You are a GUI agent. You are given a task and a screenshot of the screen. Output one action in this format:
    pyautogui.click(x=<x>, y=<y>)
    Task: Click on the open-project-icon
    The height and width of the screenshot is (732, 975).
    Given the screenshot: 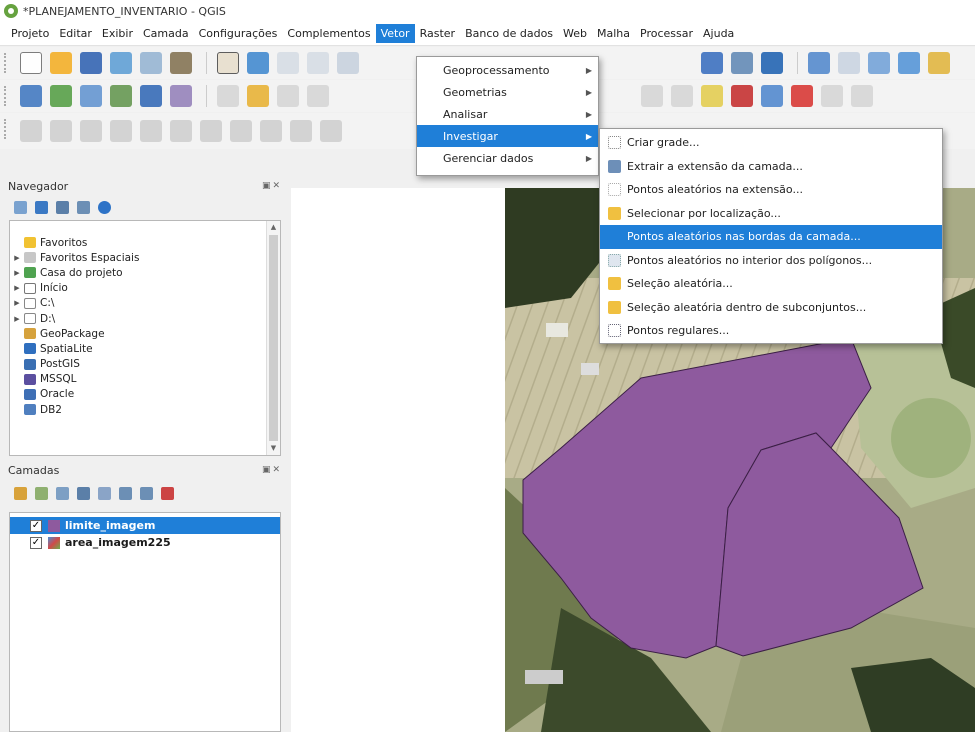 What is the action you would take?
    pyautogui.click(x=61, y=63)
    